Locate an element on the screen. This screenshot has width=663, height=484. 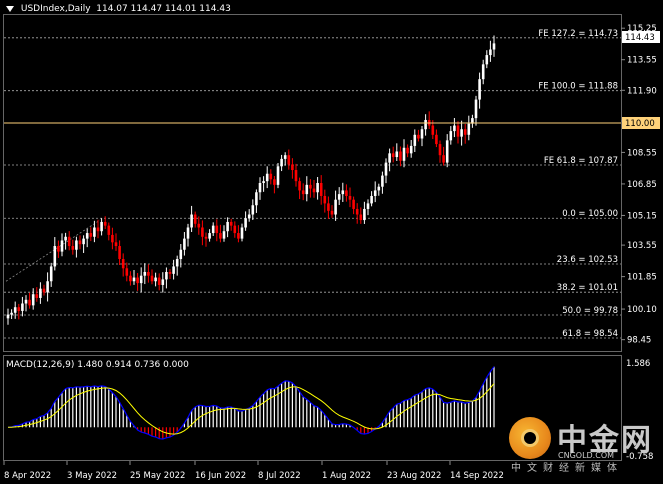
macd-label: MACD(12,26,9) 1.480 0.914 0.736 0.000 is located at coordinates (97, 365).